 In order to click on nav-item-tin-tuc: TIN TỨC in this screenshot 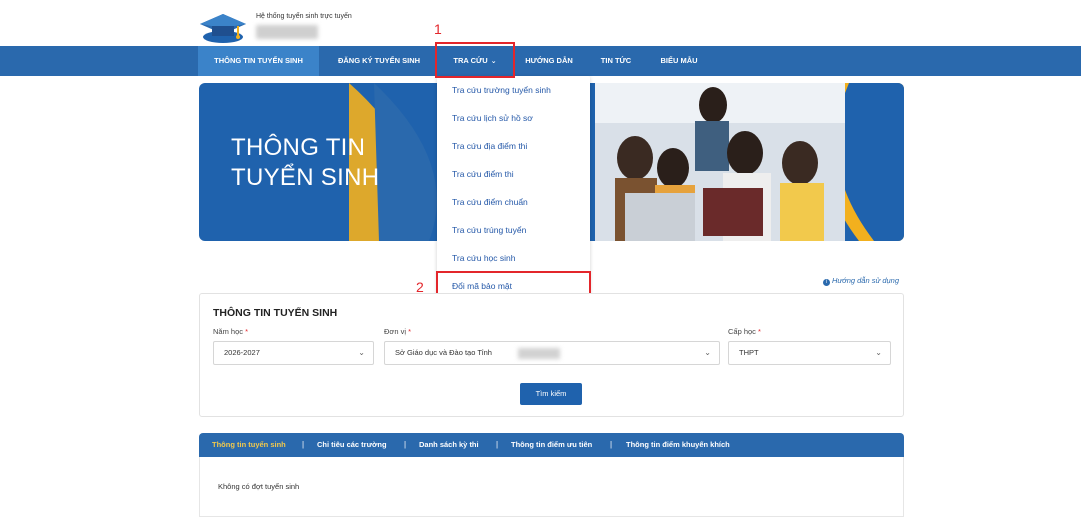, I will do `click(616, 61)`.